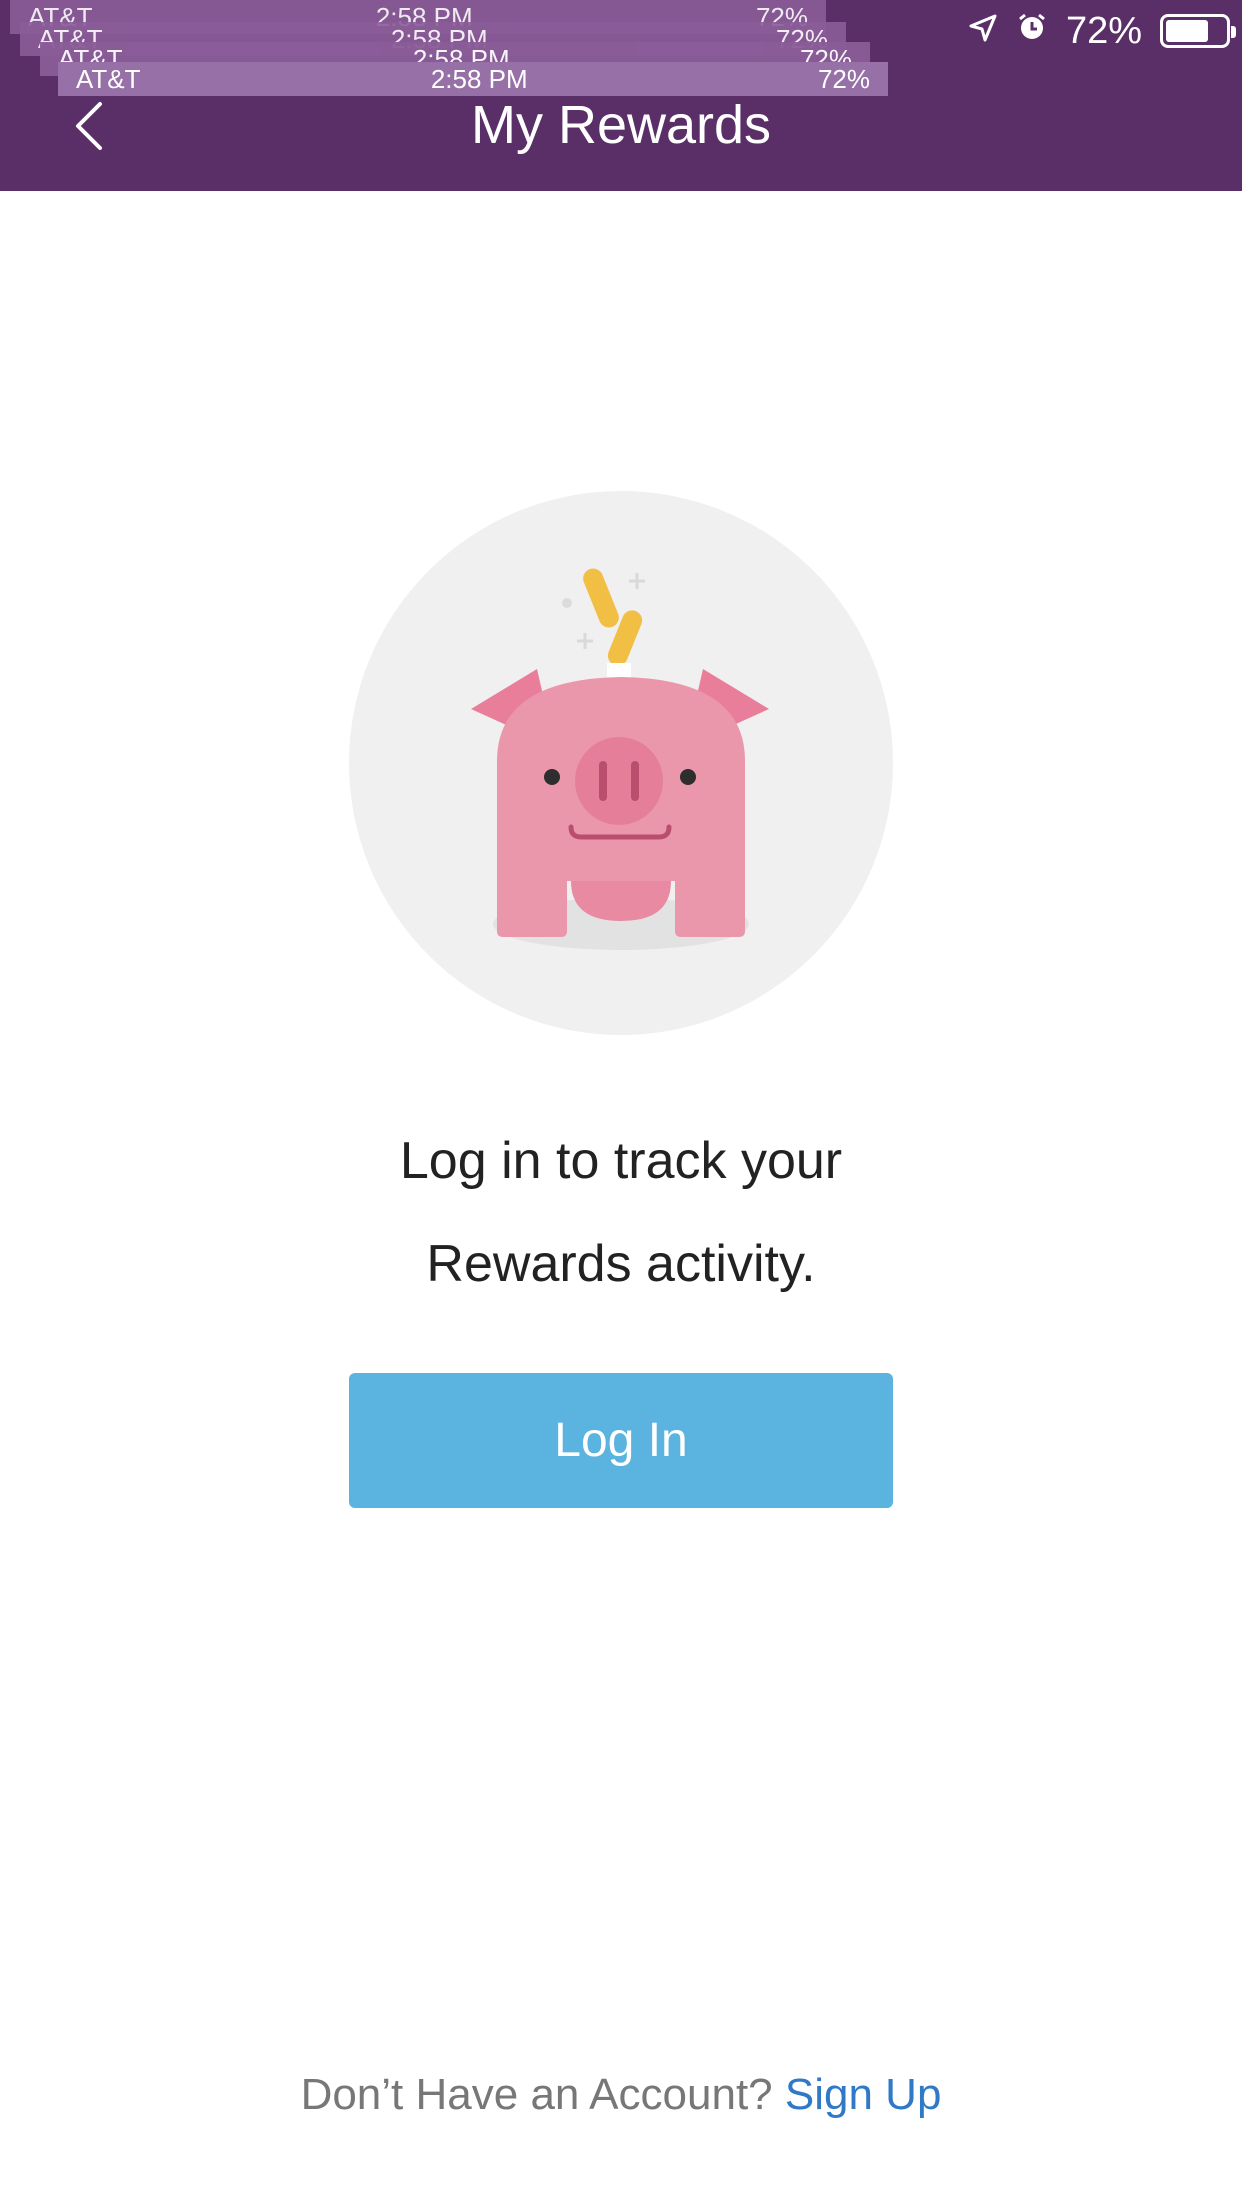 The image size is (1242, 2208). What do you see at coordinates (863, 2094) in the screenshot?
I see `signup-link: Sign Up` at bounding box center [863, 2094].